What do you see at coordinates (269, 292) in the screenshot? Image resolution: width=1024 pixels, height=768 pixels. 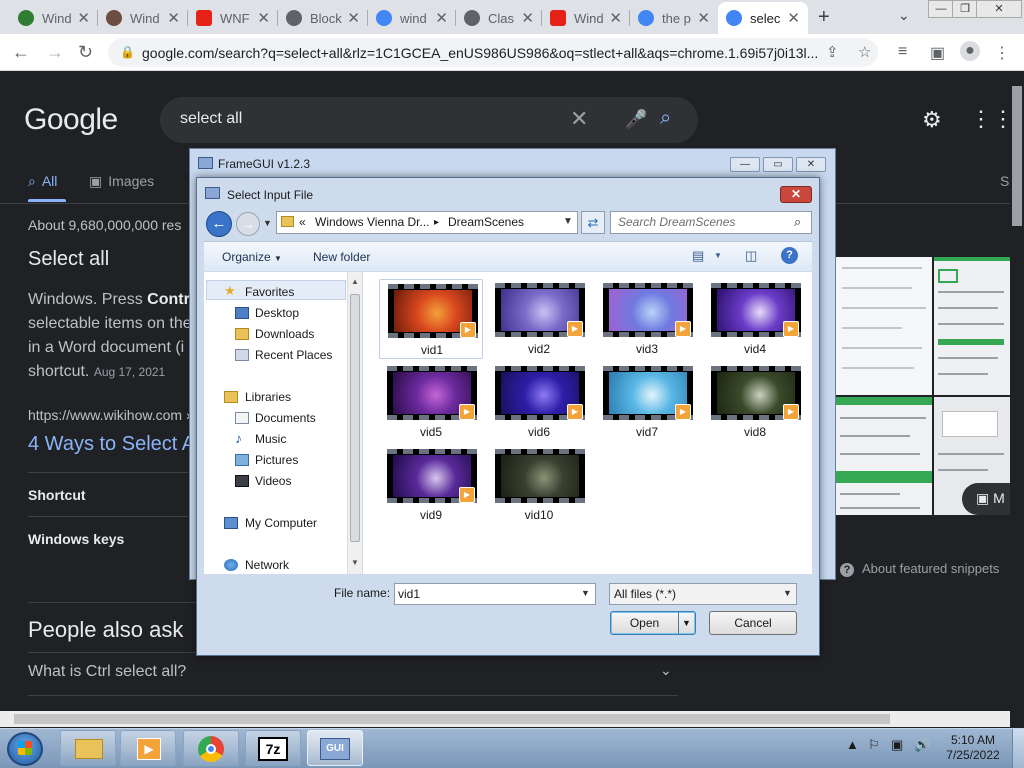 I see `nav-favorites: Favorites` at bounding box center [269, 292].